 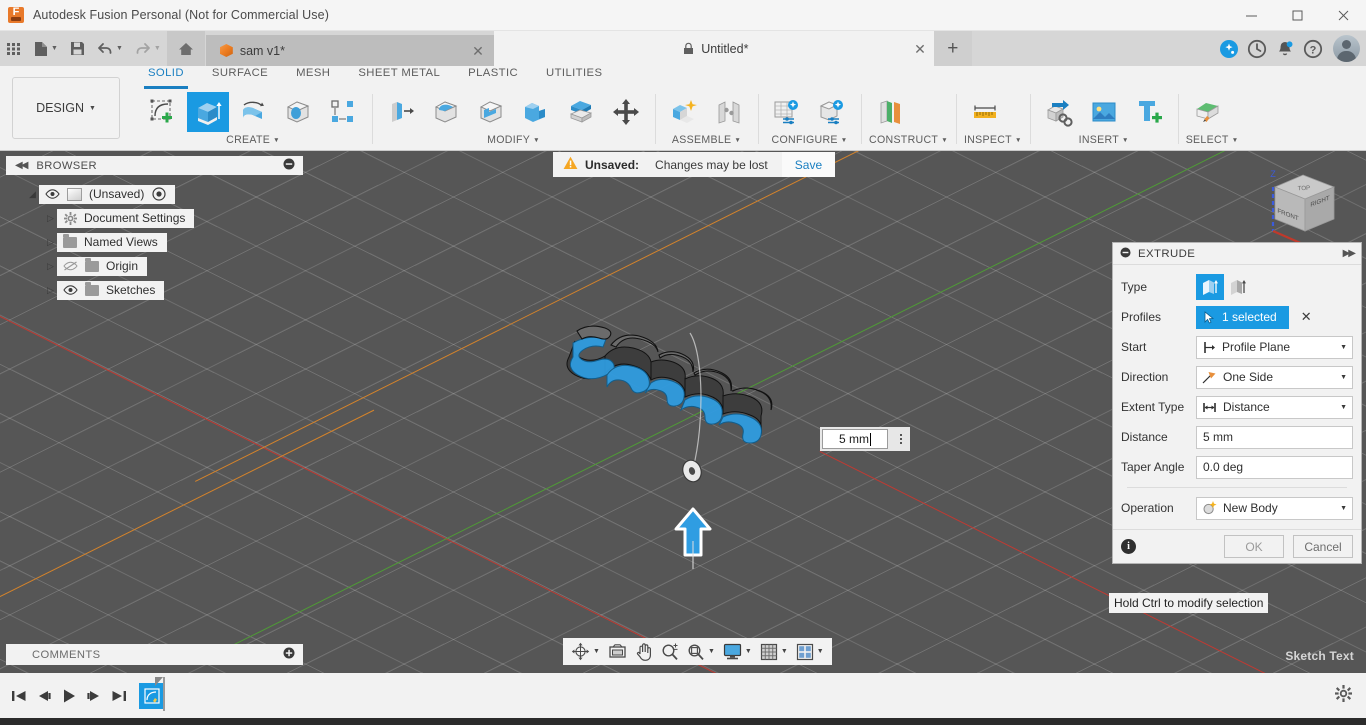 What do you see at coordinates (1242, 317) in the screenshot?
I see `profiles-selection-chip: 1 selected` at bounding box center [1242, 317].